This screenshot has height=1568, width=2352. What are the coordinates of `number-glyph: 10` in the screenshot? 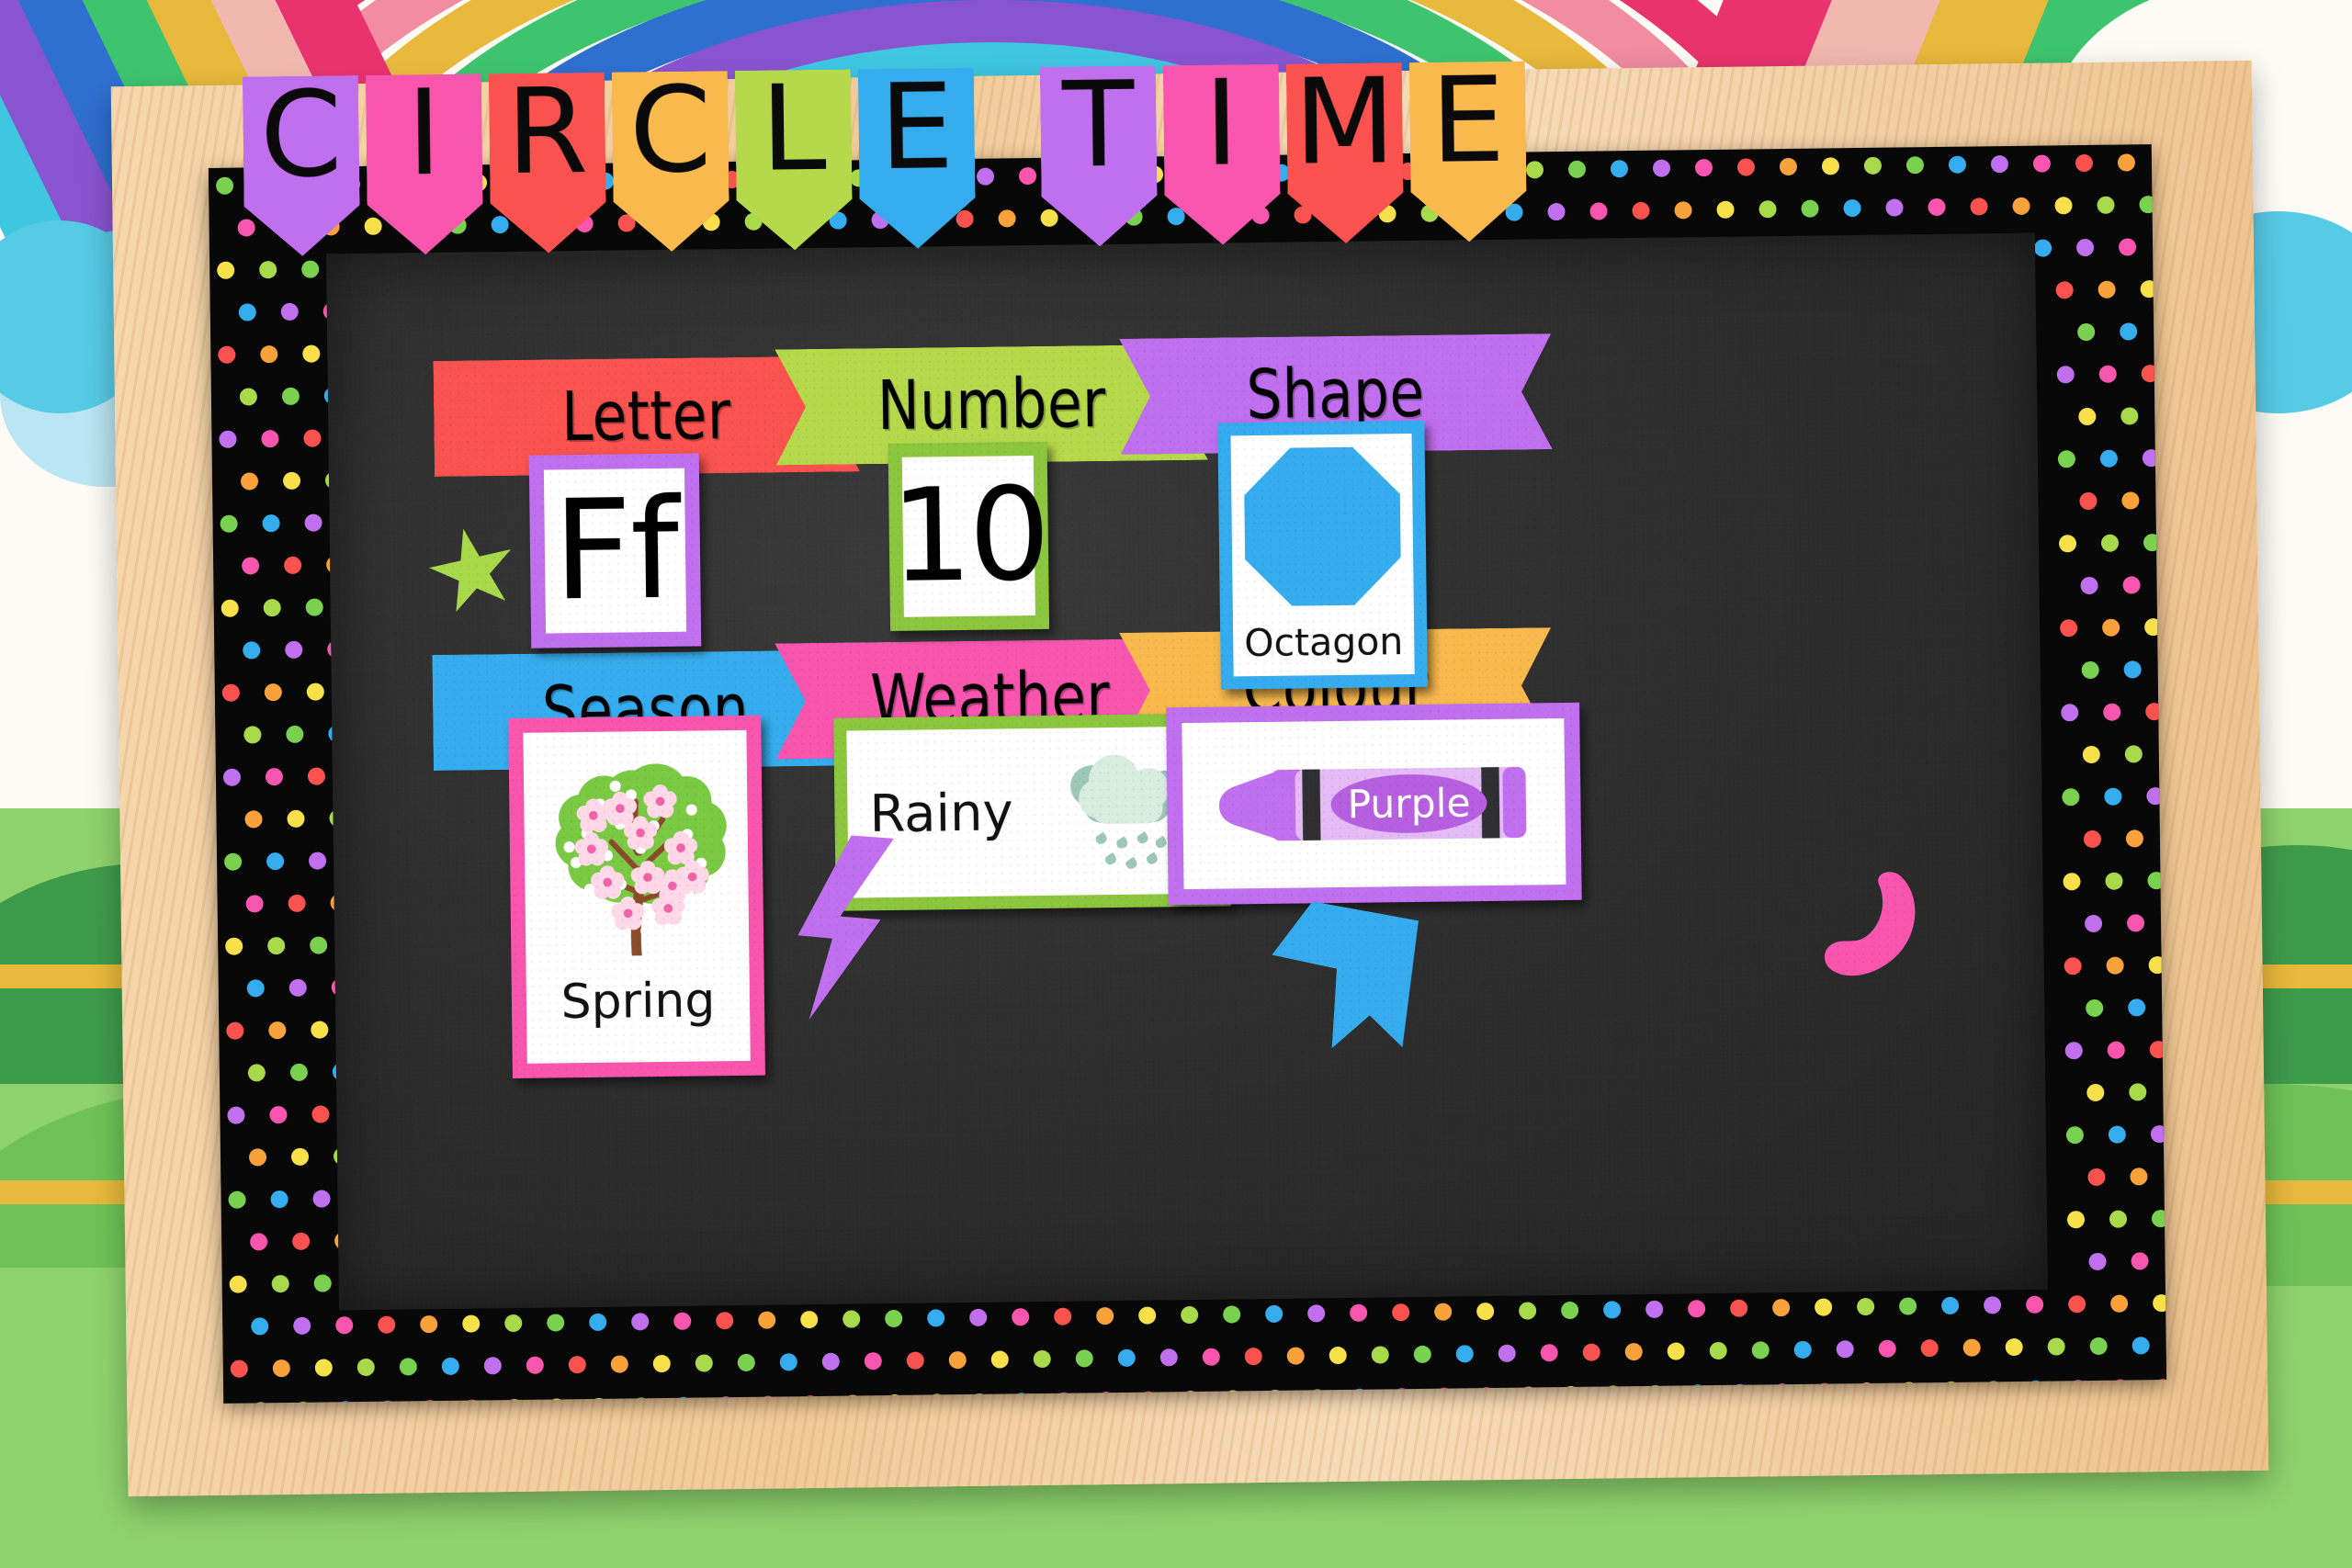 It's located at (969, 536).